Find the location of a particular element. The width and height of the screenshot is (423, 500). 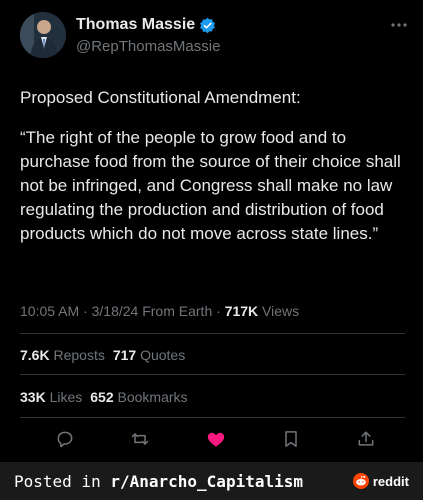

name-row: Thomas Massie is located at coordinates (146, 25).